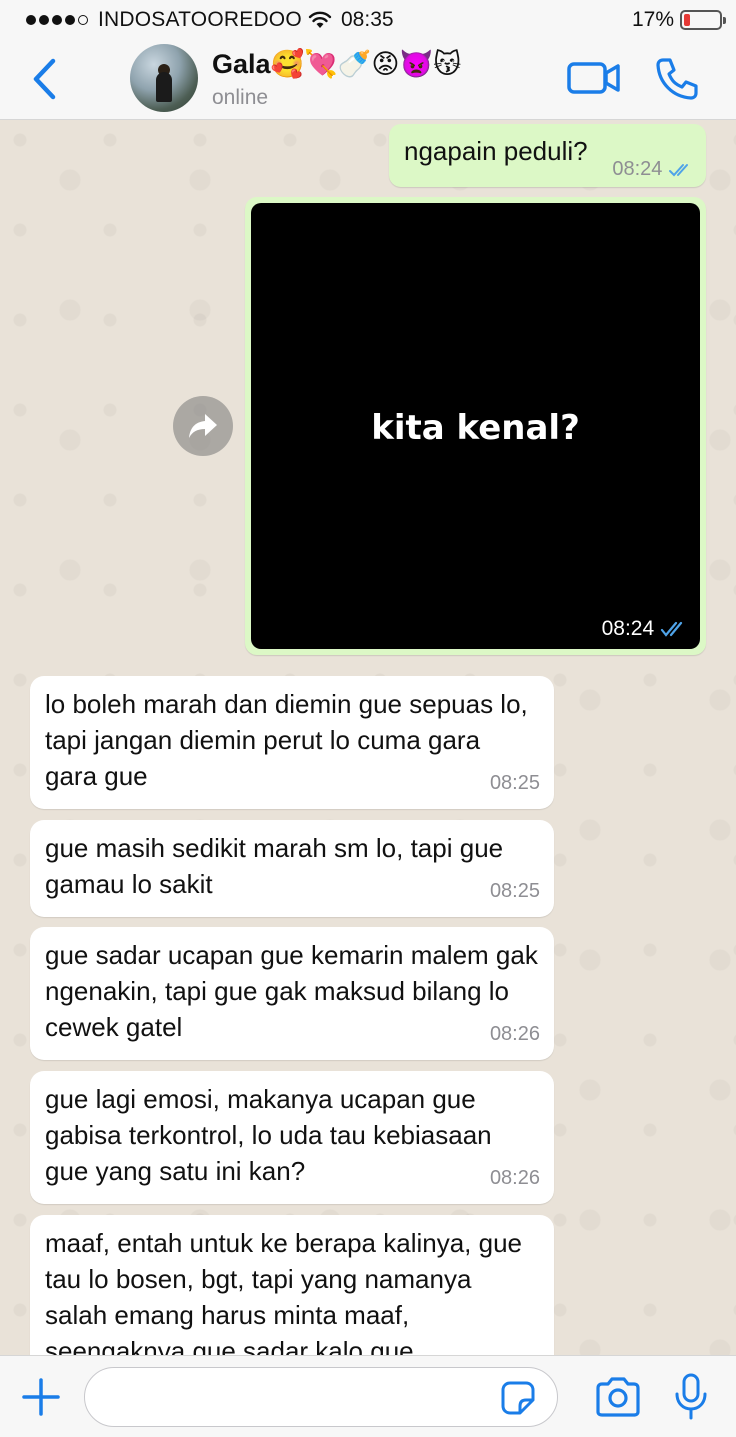  I want to click on sticker-icon, so click(518, 1398).